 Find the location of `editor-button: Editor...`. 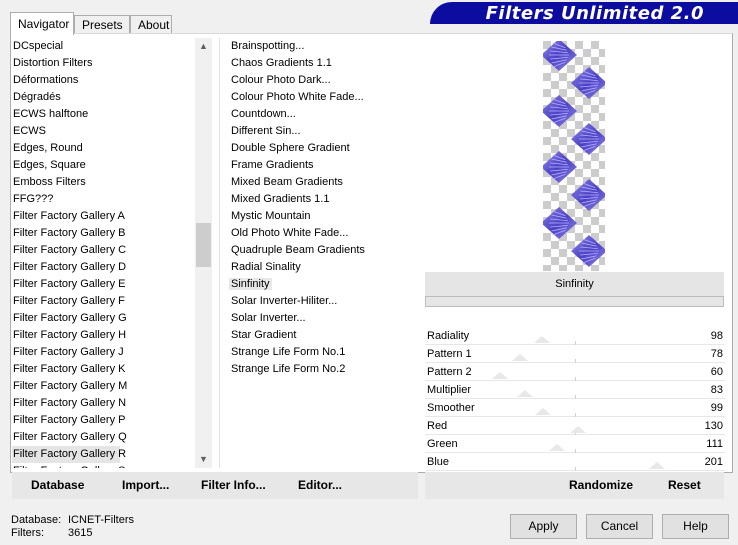

editor-button: Editor... is located at coordinates (320, 485).